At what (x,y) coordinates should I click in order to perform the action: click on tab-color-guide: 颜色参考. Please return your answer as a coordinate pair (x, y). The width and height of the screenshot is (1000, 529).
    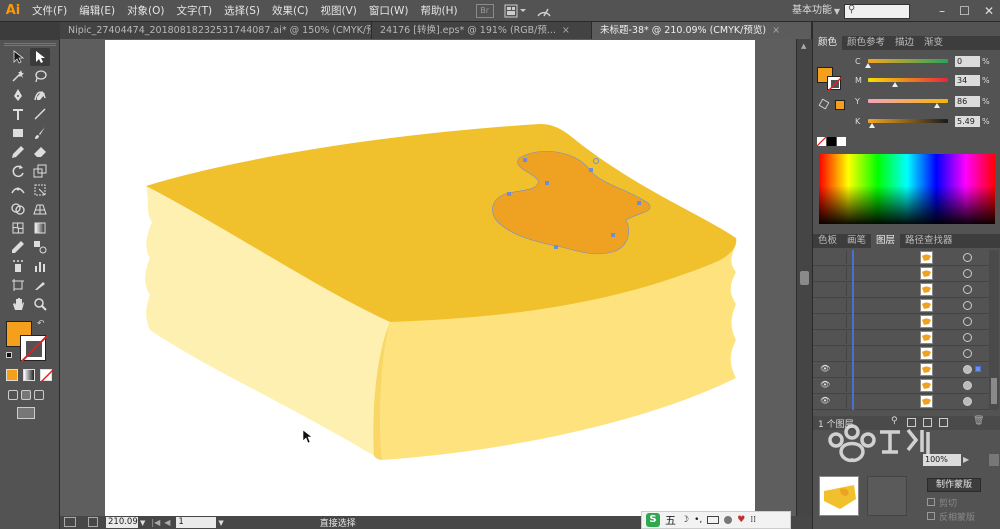
    Looking at the image, I should click on (866, 43).